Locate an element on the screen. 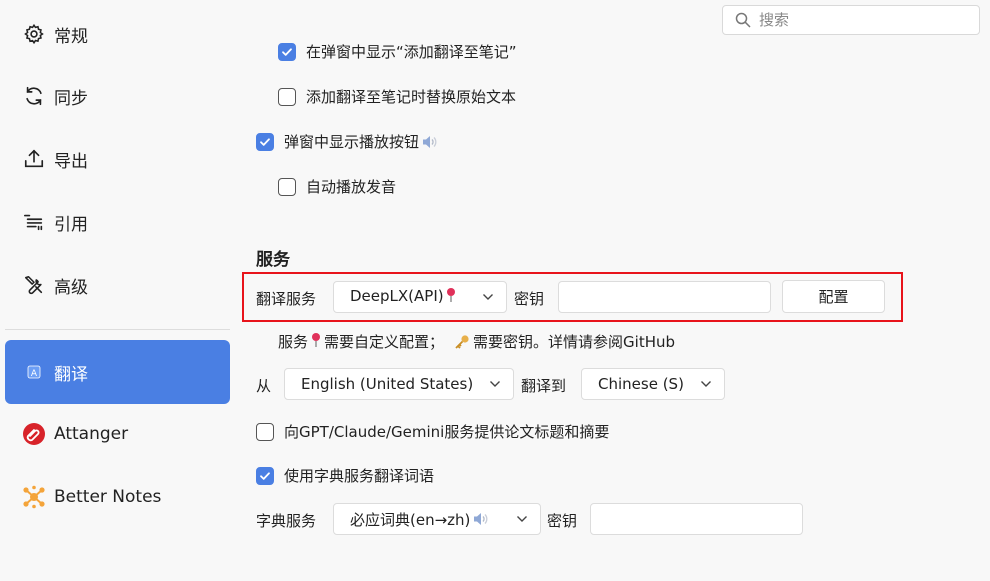 The height and width of the screenshot is (581, 990). config-button: 配置 is located at coordinates (833, 296).